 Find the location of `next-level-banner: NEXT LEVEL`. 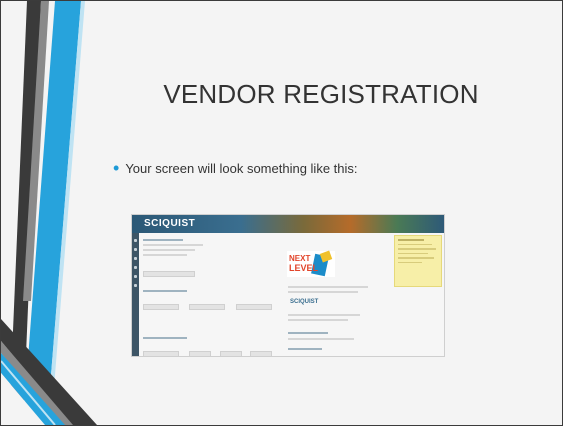

next-level-banner: NEXT LEVEL is located at coordinates (311, 263).